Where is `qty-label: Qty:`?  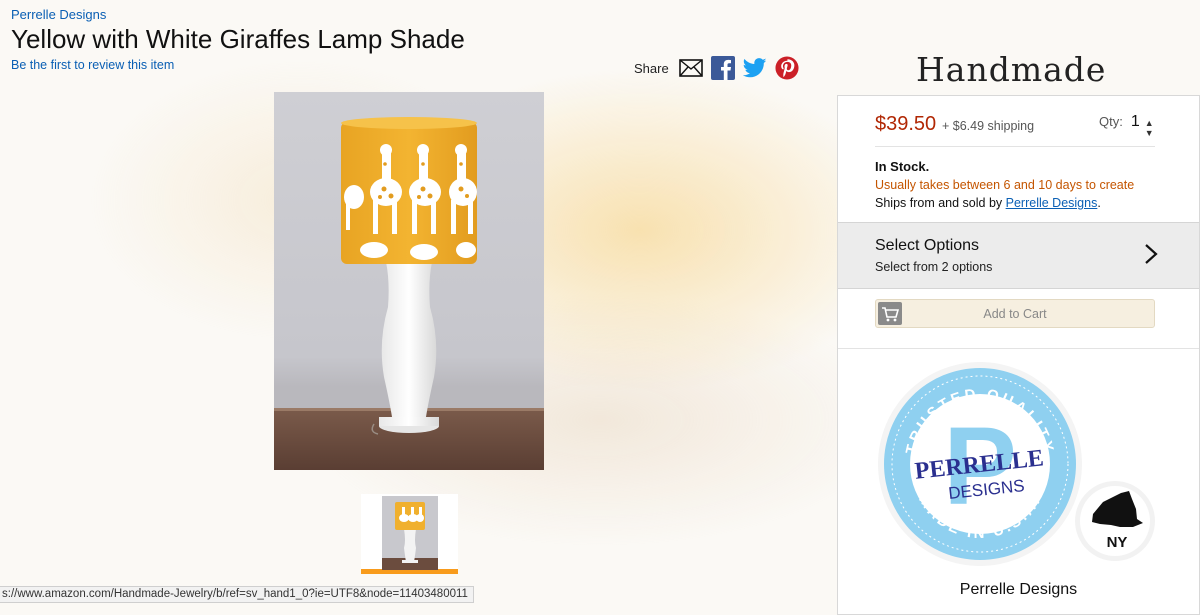
qty-label: Qty: is located at coordinates (1111, 121).